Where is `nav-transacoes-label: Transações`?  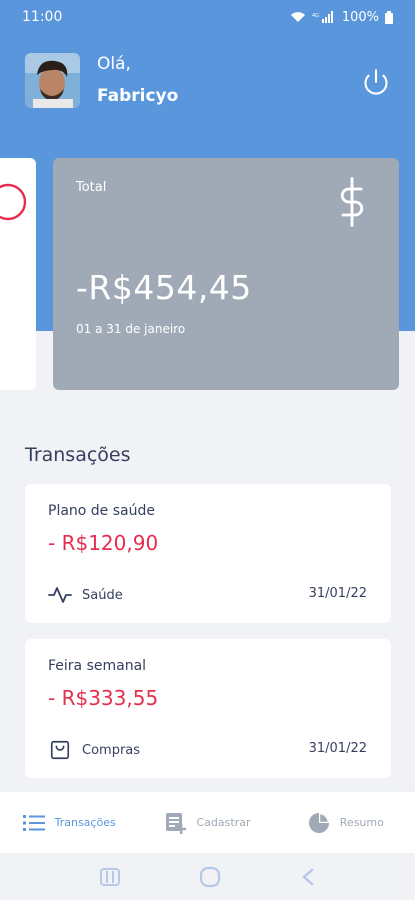
nav-transacoes-label: Transações is located at coordinates (85, 822).